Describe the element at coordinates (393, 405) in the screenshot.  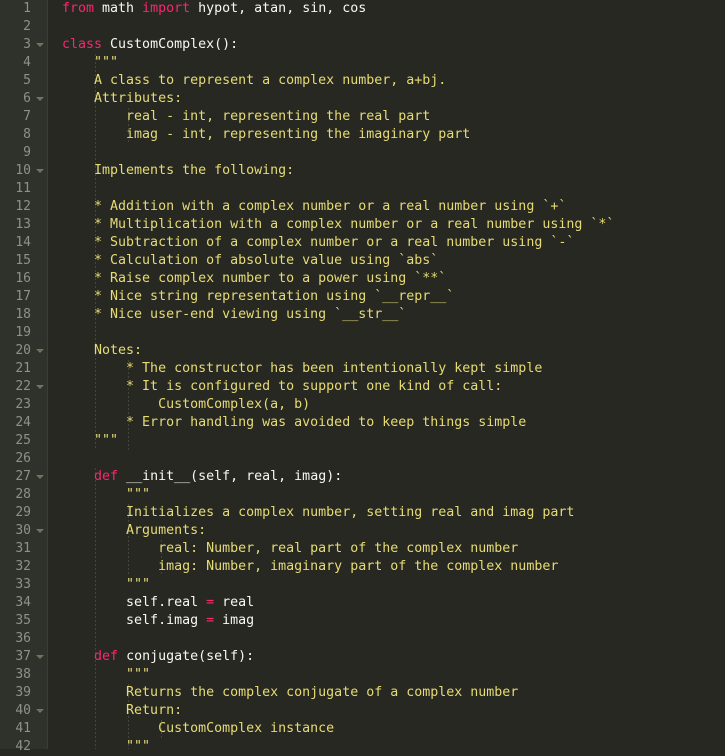
I see `code-line-23: CustomComplex(a, b)` at that location.